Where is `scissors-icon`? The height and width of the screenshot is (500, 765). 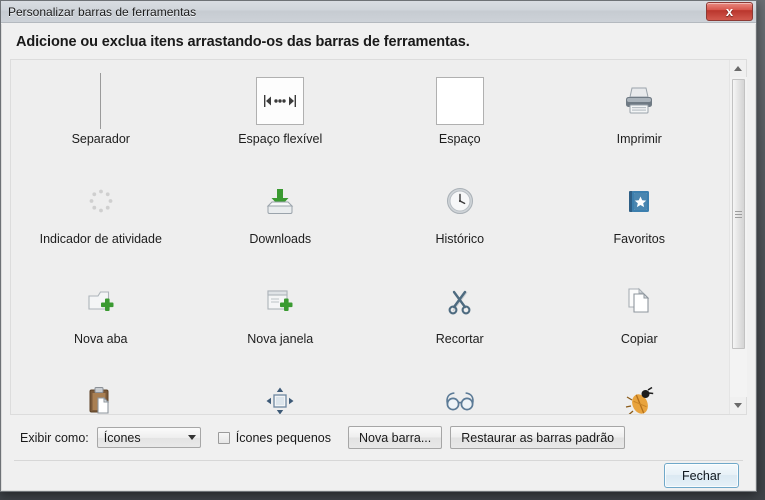 scissors-icon is located at coordinates (459, 302).